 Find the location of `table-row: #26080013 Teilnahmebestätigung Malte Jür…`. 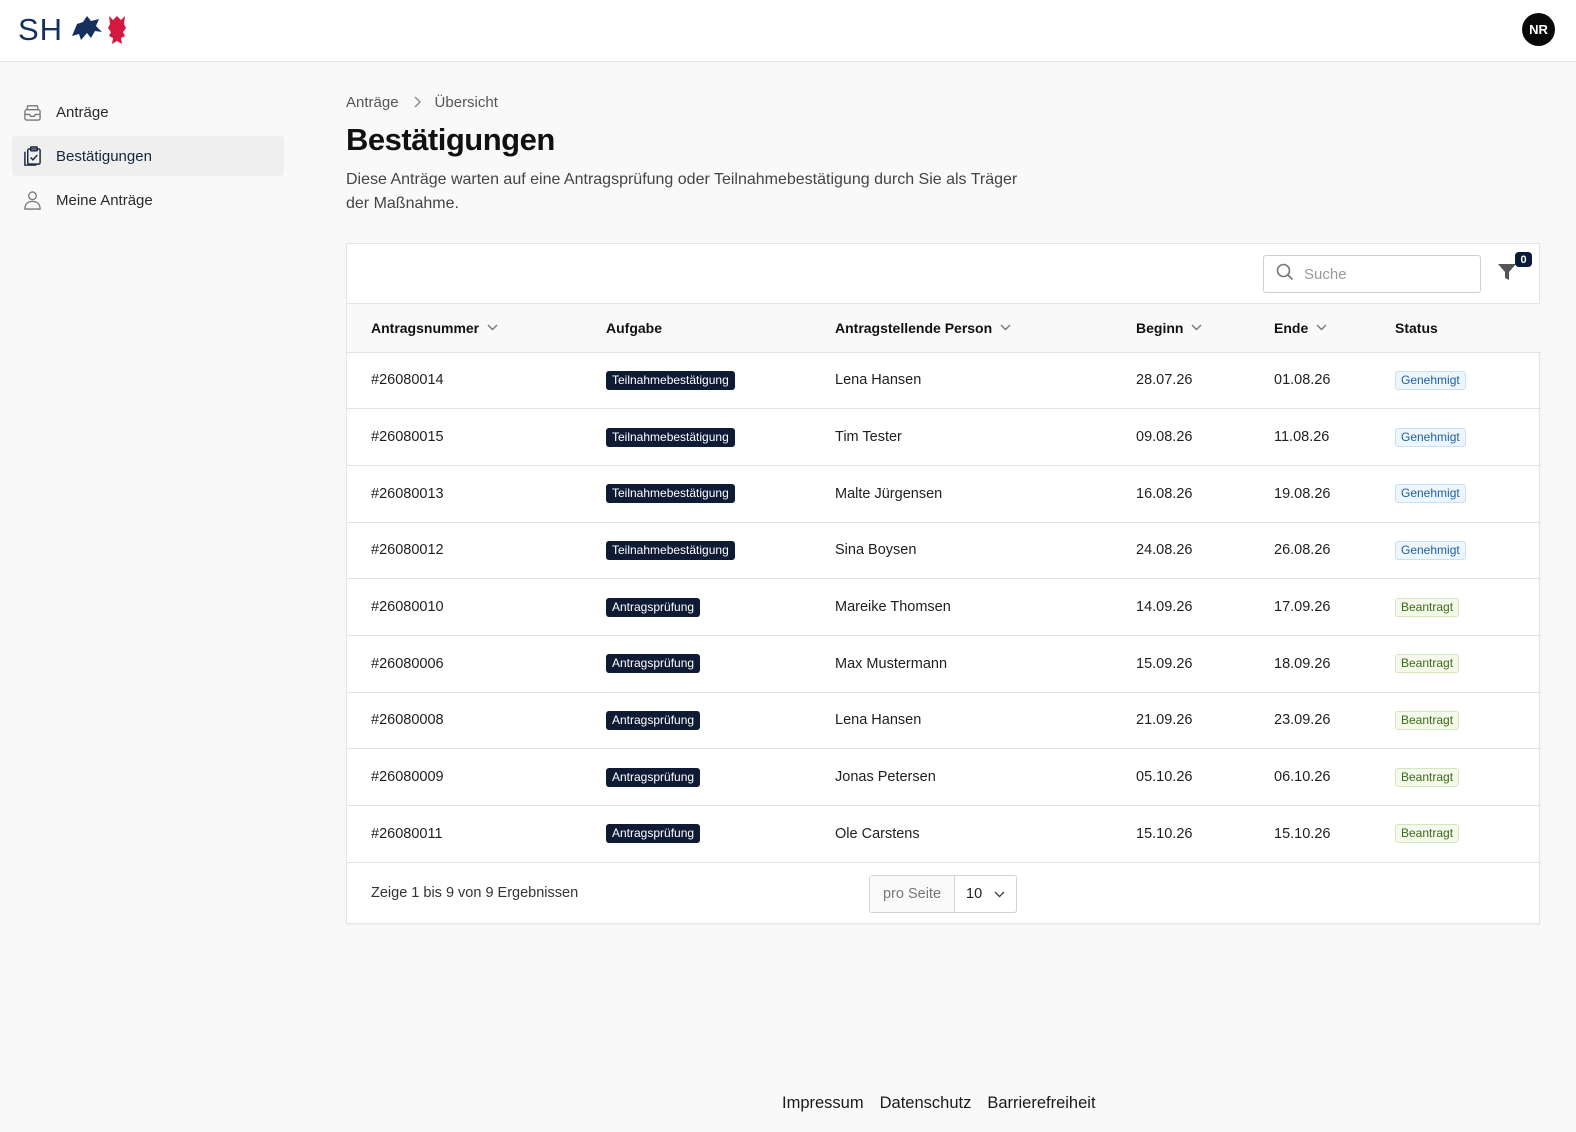

table-row: #26080013 Teilnahmebestätigung Malte Jür… is located at coordinates (944, 494).